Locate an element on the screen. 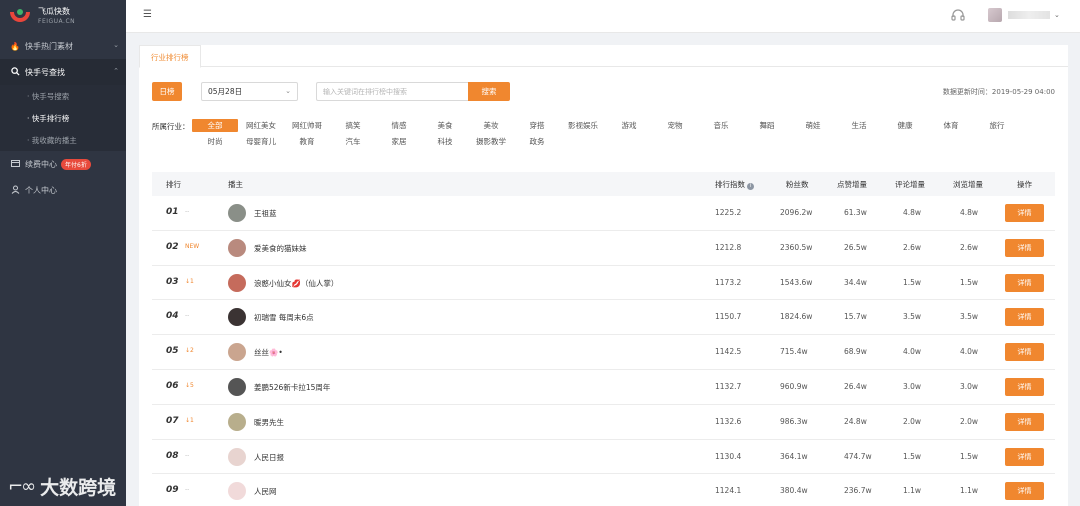  table-header: 排行 播主 排行指数 i 粉丝数 点赞增量 评论增量 浏览增量 操作 is located at coordinates (603, 184).